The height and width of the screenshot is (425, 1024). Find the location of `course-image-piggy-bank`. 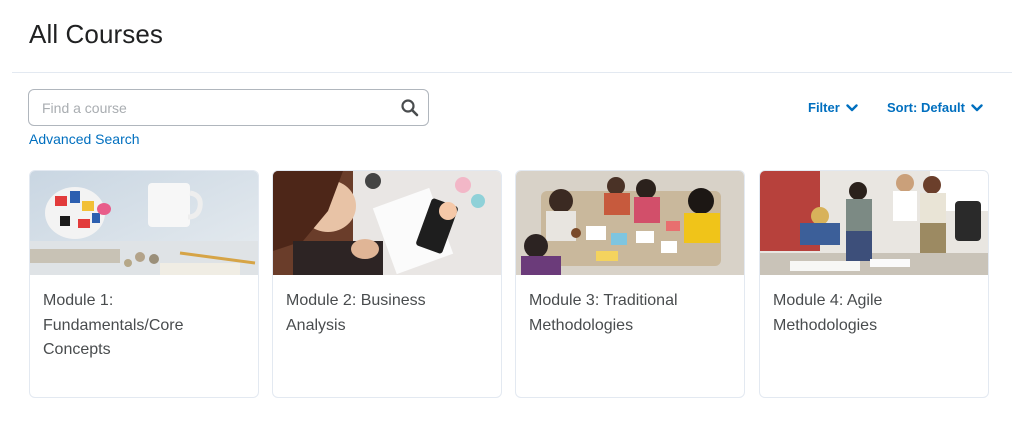

course-image-piggy-bank is located at coordinates (144, 223).